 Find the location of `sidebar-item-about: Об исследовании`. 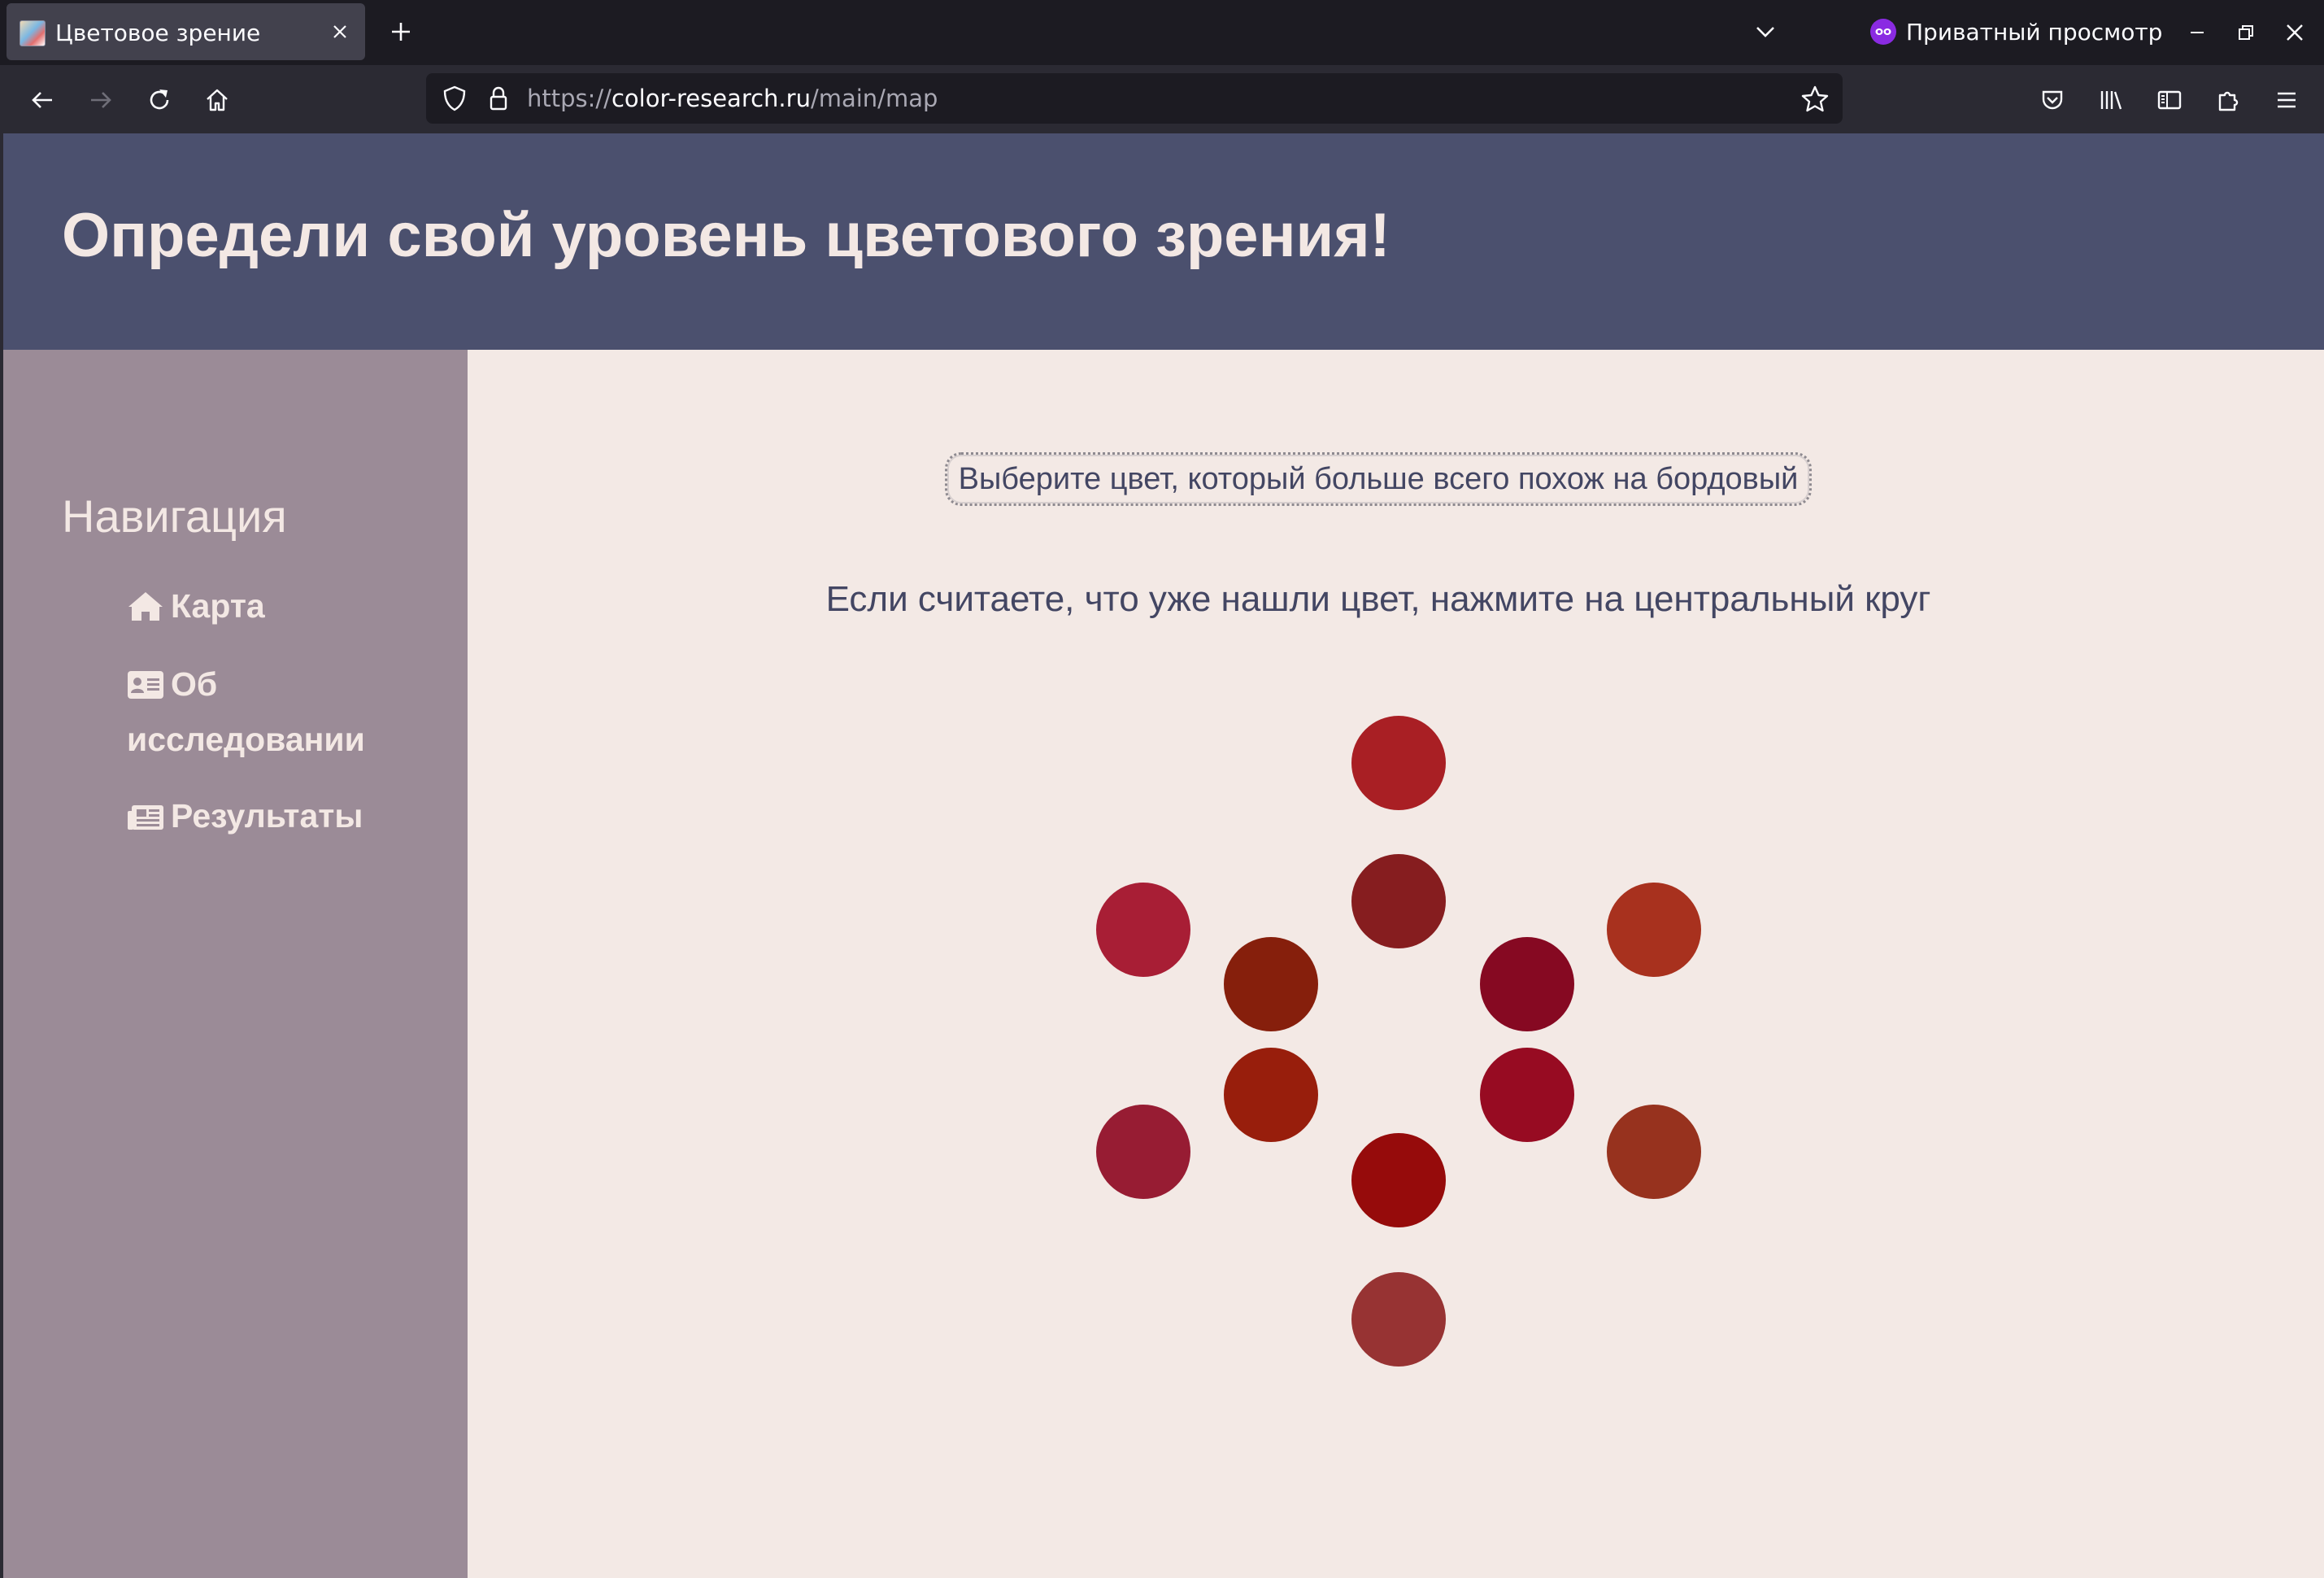

sidebar-item-about: Об исследовании is located at coordinates (265, 712).